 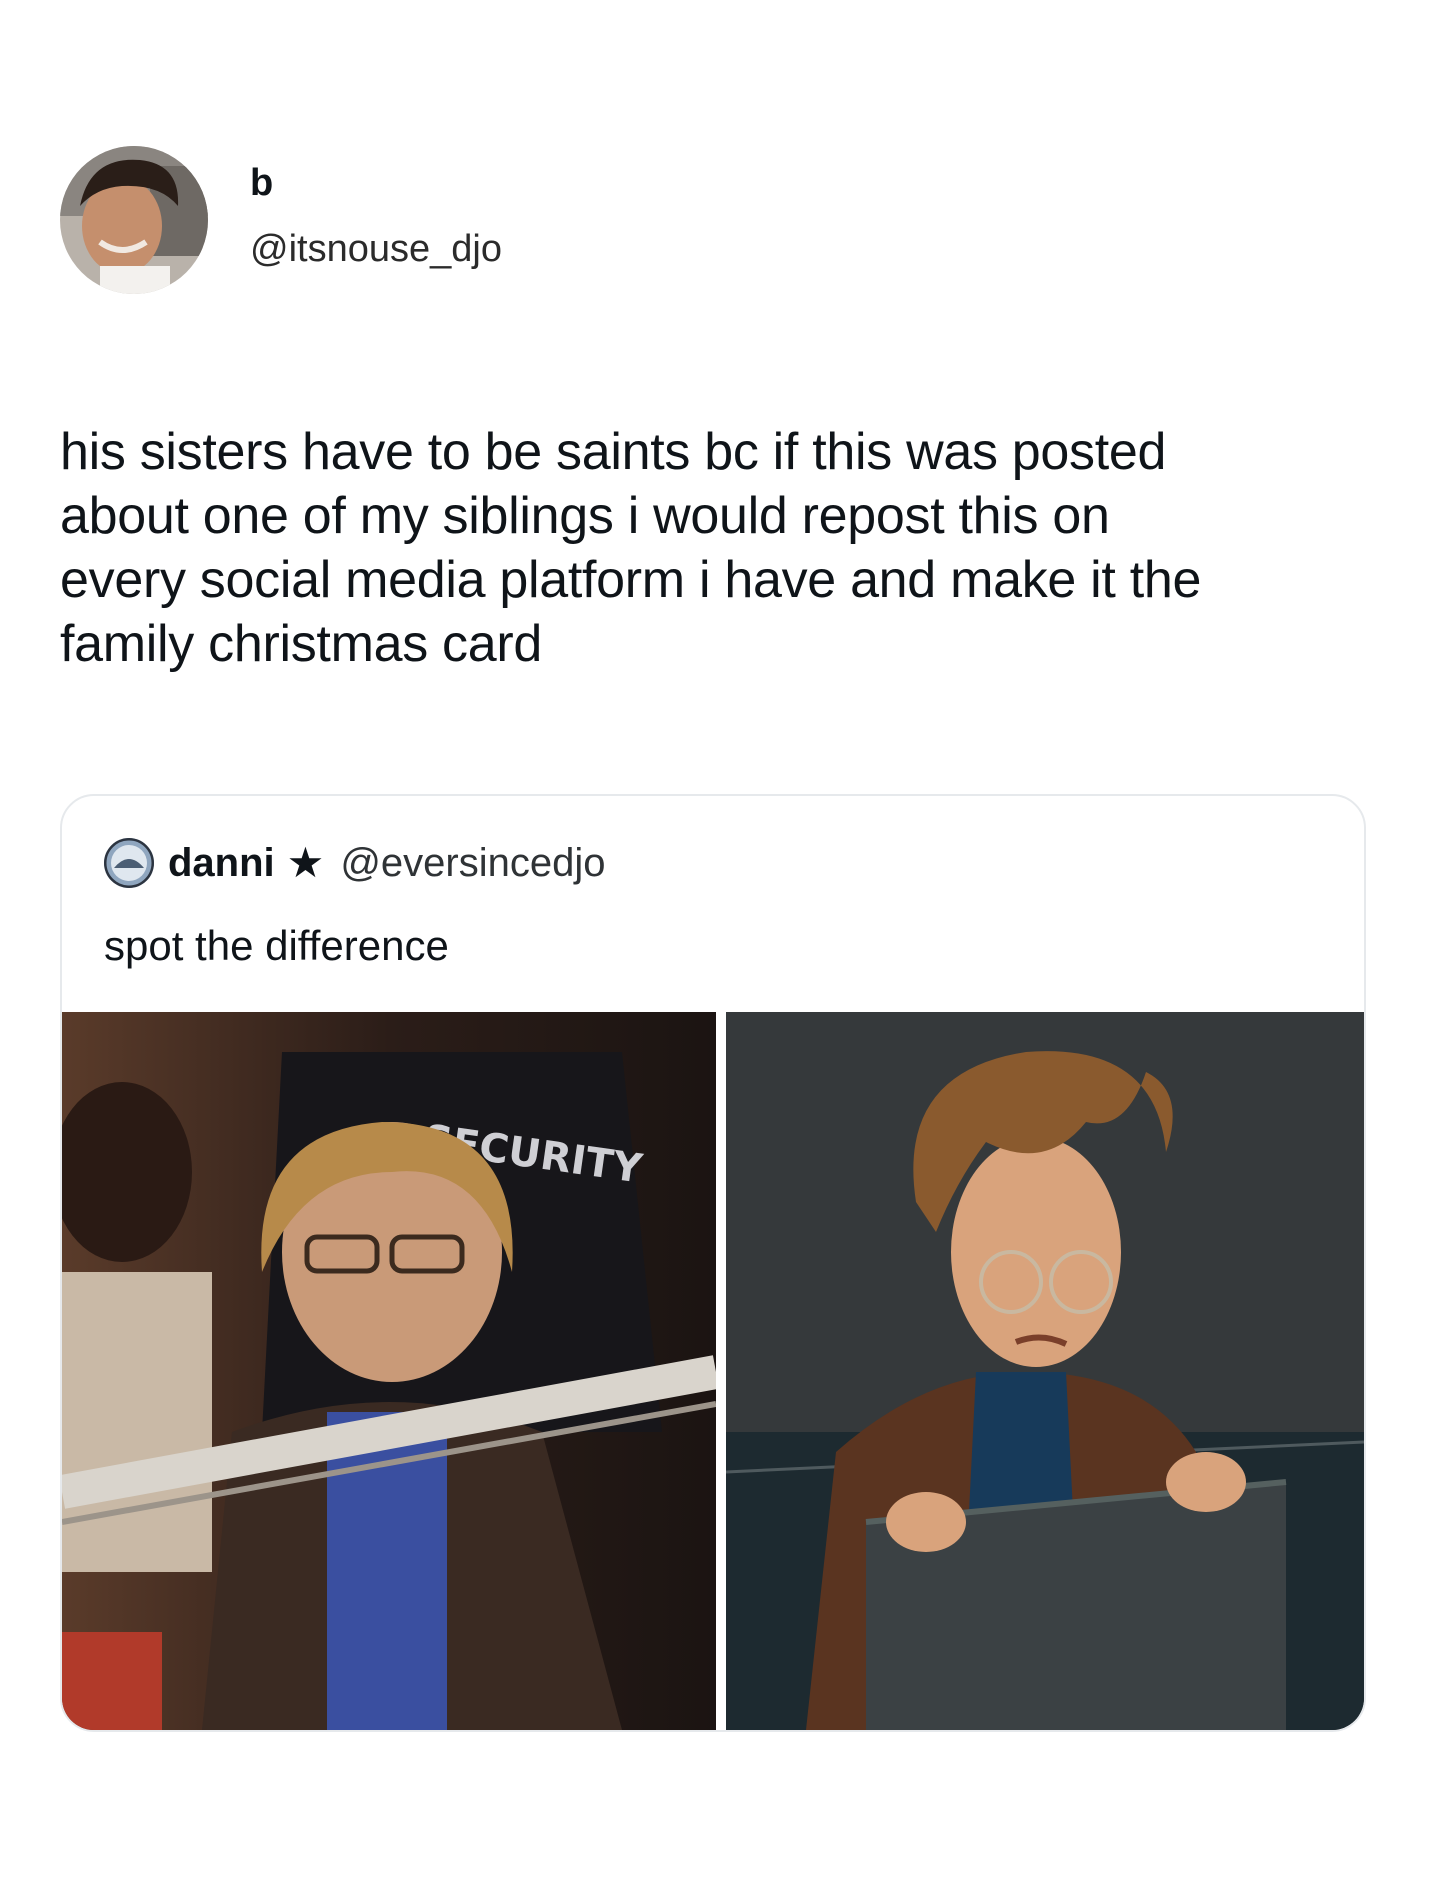 What do you see at coordinates (376, 220) in the screenshot?
I see `author-block: b @itsnouse_djo` at bounding box center [376, 220].